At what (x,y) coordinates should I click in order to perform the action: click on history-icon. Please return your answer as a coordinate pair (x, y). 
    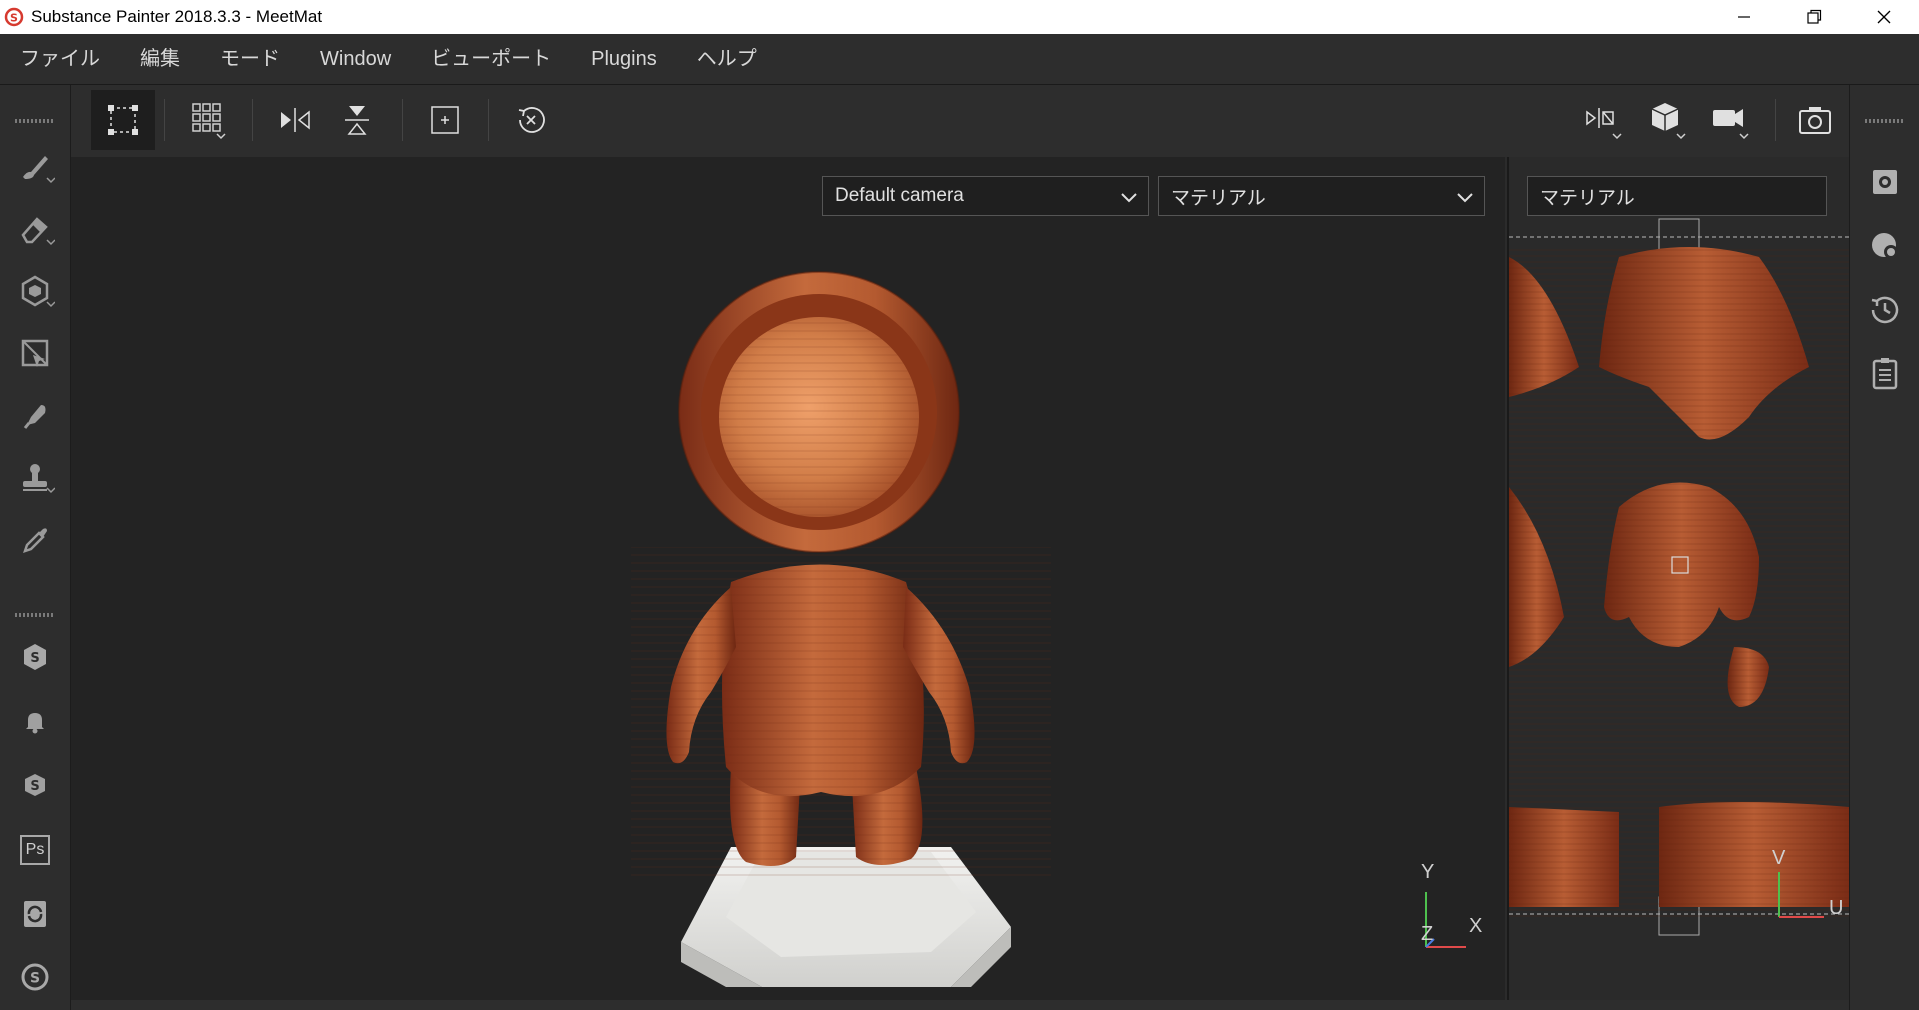
    Looking at the image, I should click on (1885, 310).